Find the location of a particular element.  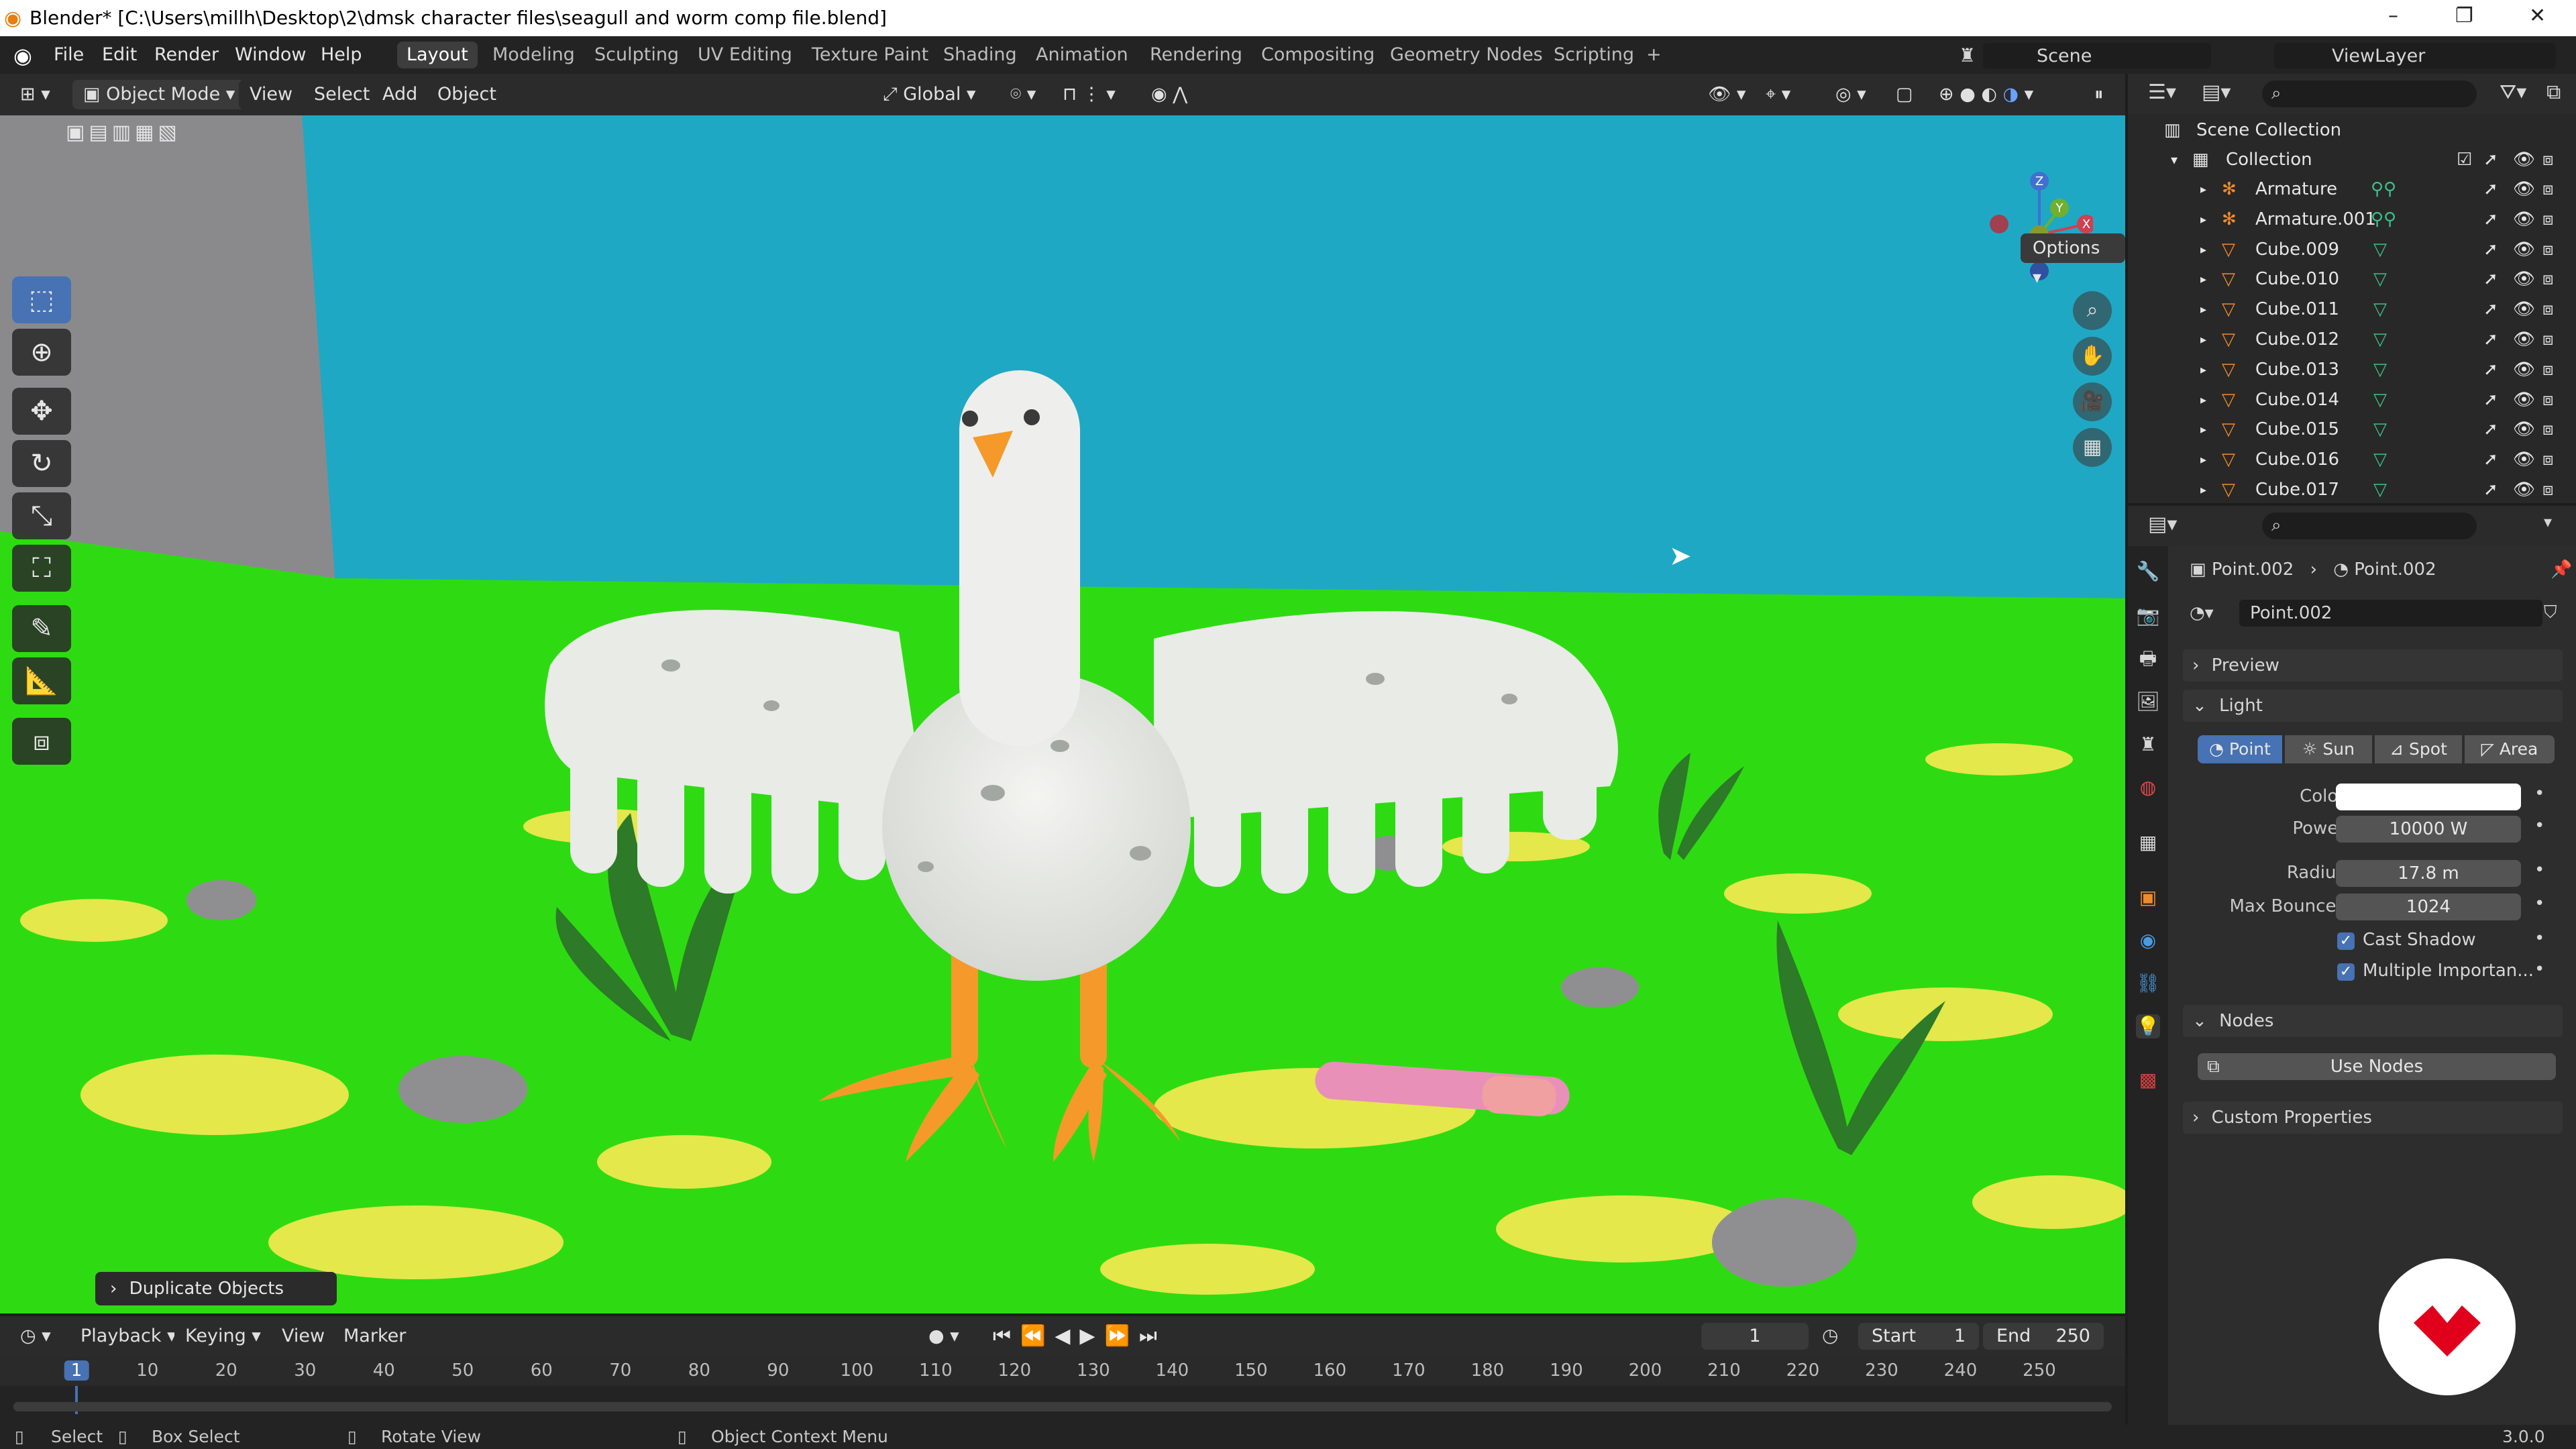

scale-tool-icon: ⤡ is located at coordinates (41, 515).